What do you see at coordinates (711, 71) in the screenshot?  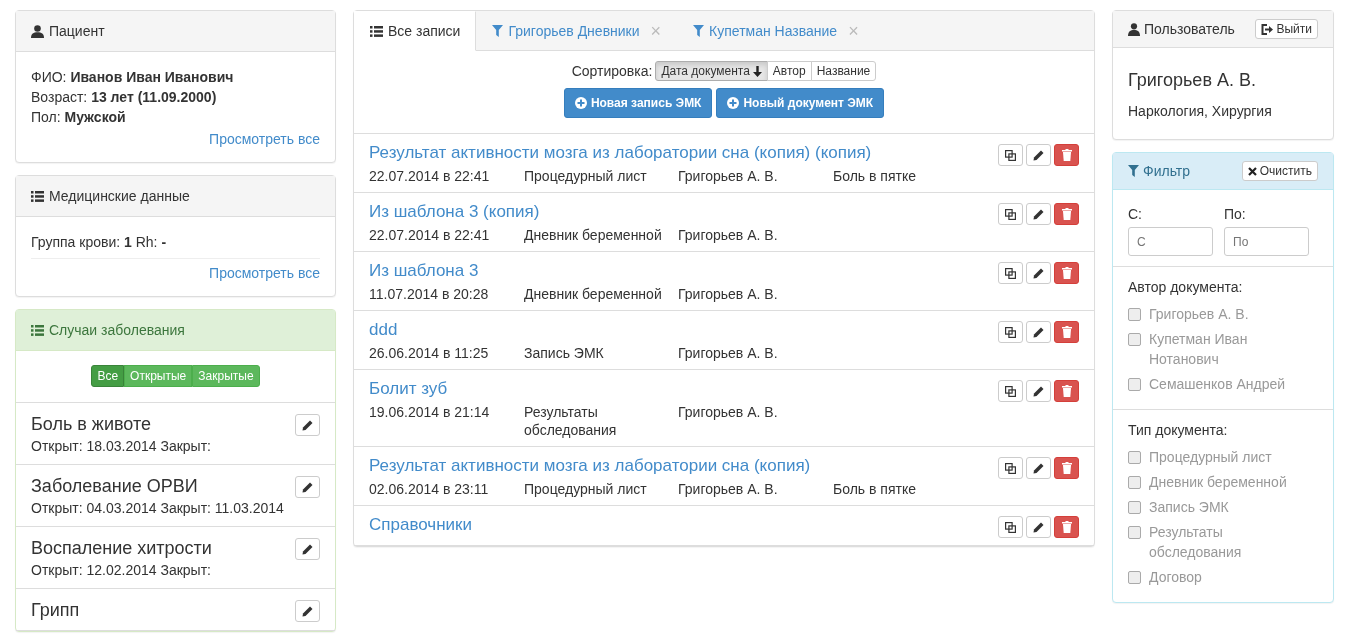 I see `sort-button: Дата документа` at bounding box center [711, 71].